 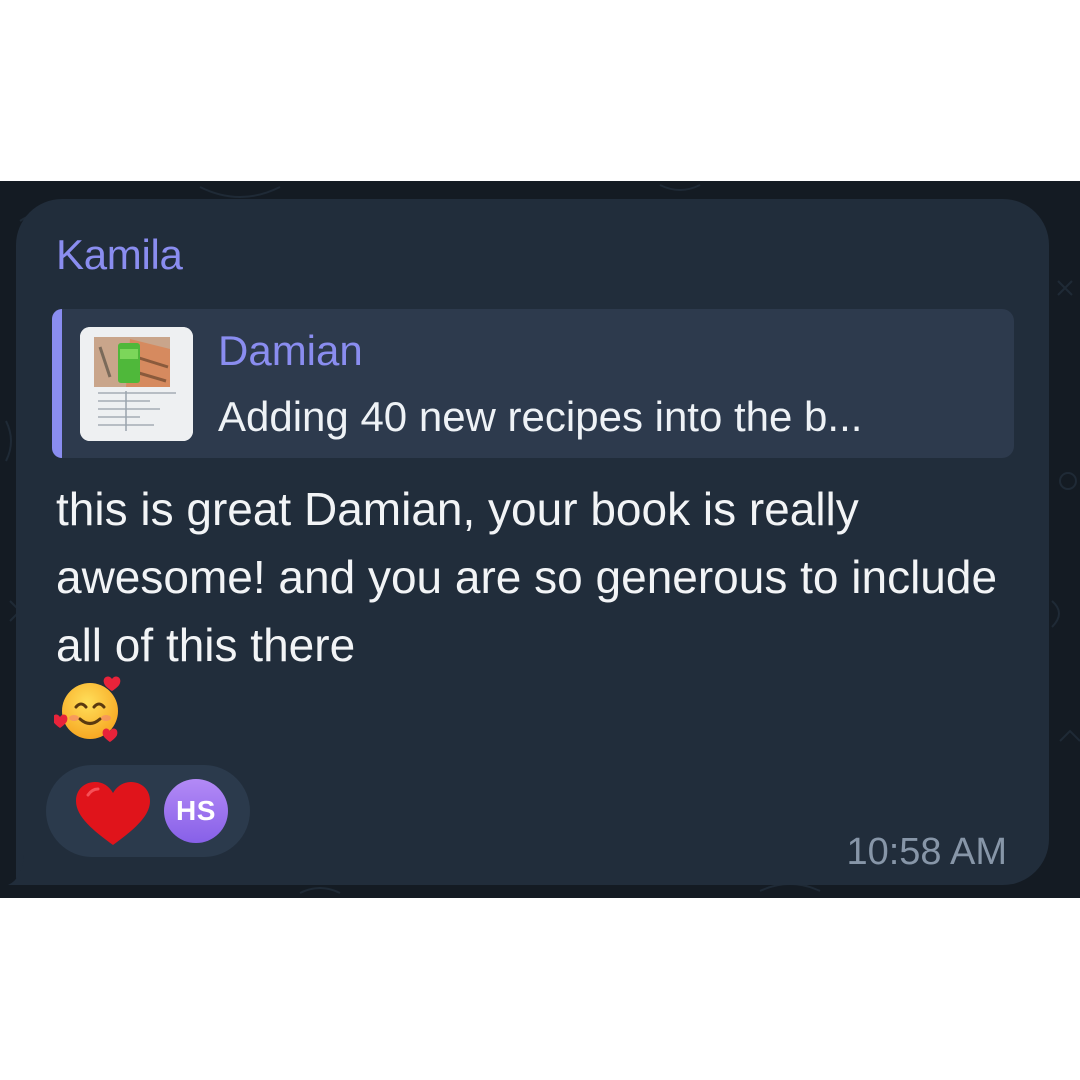 I want to click on reaction-user-avatar: HS, so click(x=196, y=811).